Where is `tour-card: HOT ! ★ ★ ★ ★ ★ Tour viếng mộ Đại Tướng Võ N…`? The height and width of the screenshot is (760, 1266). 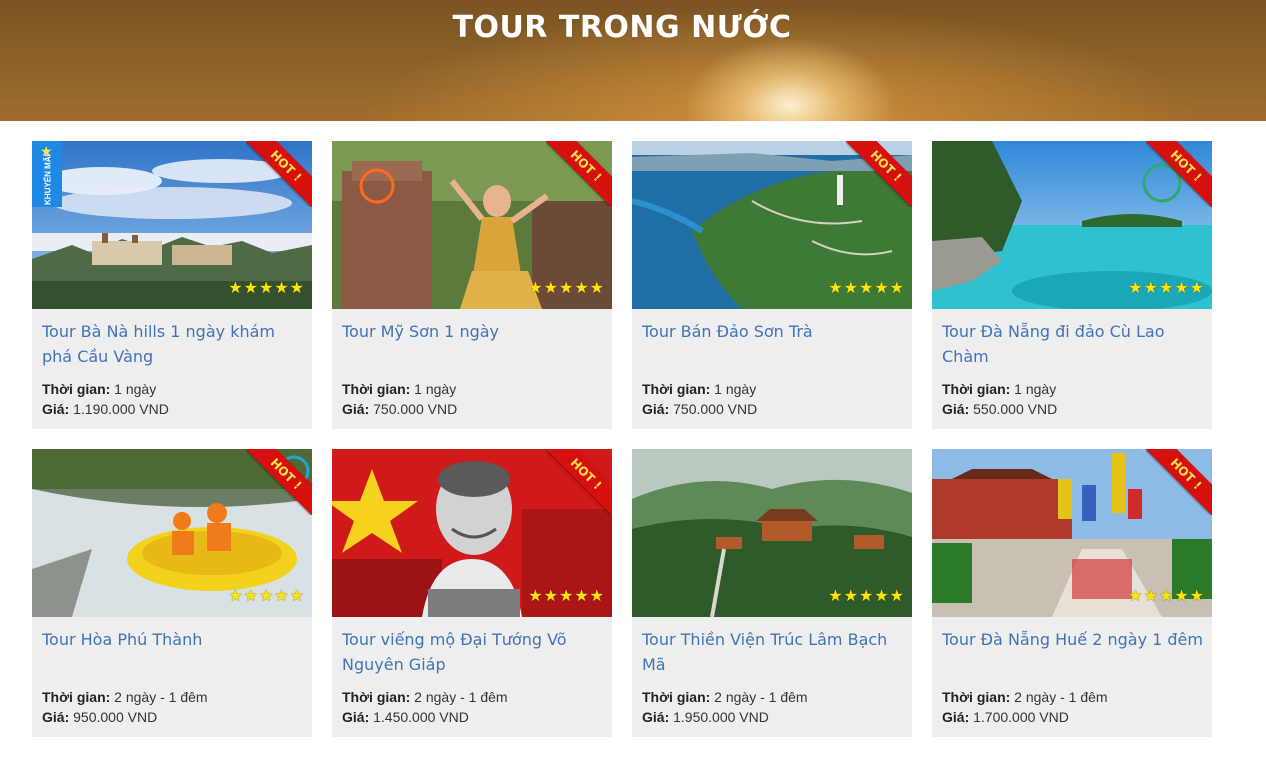 tour-card: HOT ! ★ ★ ★ ★ ★ Tour viếng mộ Đại Tướng Võ N… is located at coordinates (472, 593).